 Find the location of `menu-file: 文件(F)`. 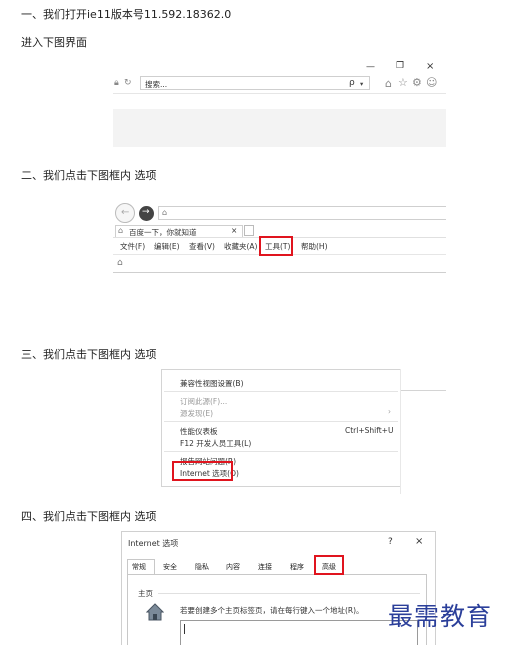

menu-file: 文件(F) is located at coordinates (132, 246).